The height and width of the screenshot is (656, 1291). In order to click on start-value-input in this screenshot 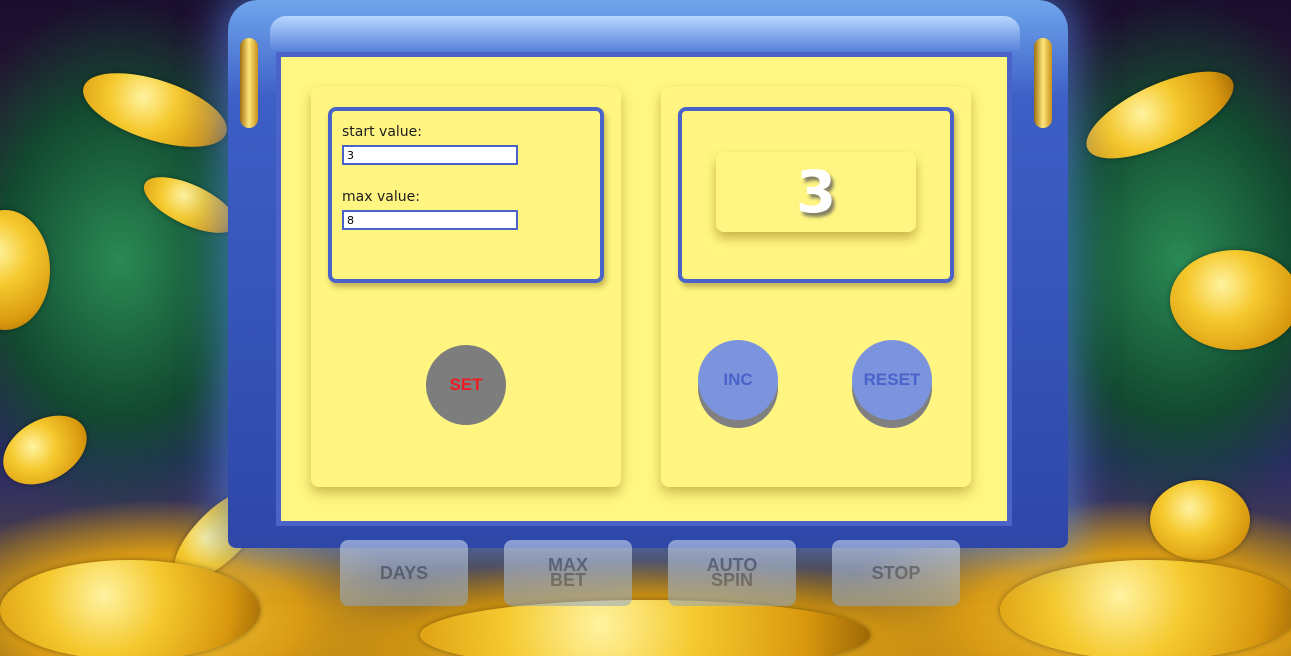, I will do `click(430, 155)`.